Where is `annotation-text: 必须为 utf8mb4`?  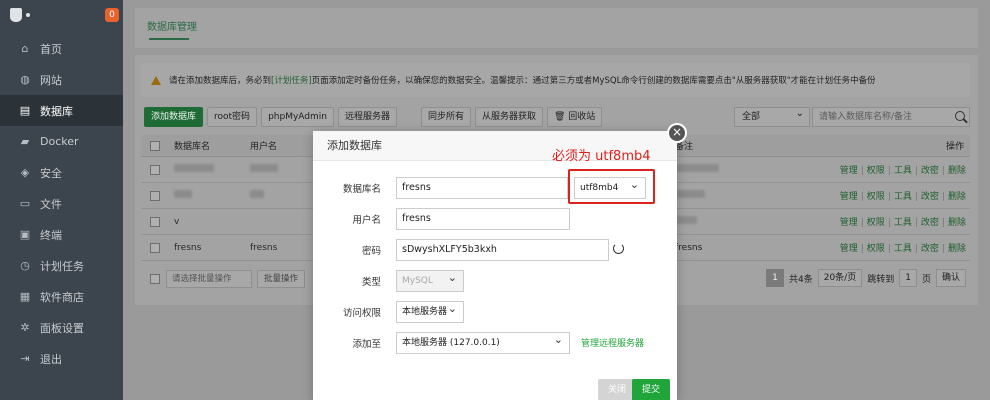 annotation-text: 必须为 utf8mb4 is located at coordinates (601, 156).